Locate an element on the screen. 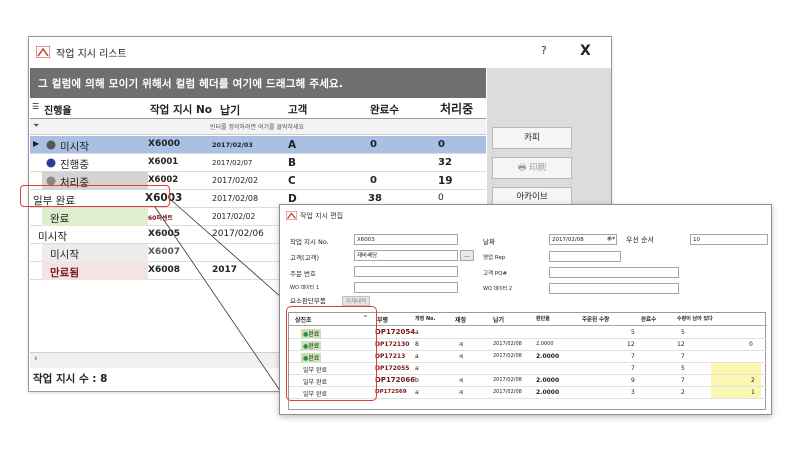 The height and width of the screenshot is (450, 800). row-ordered: 9 is located at coordinates (633, 380).